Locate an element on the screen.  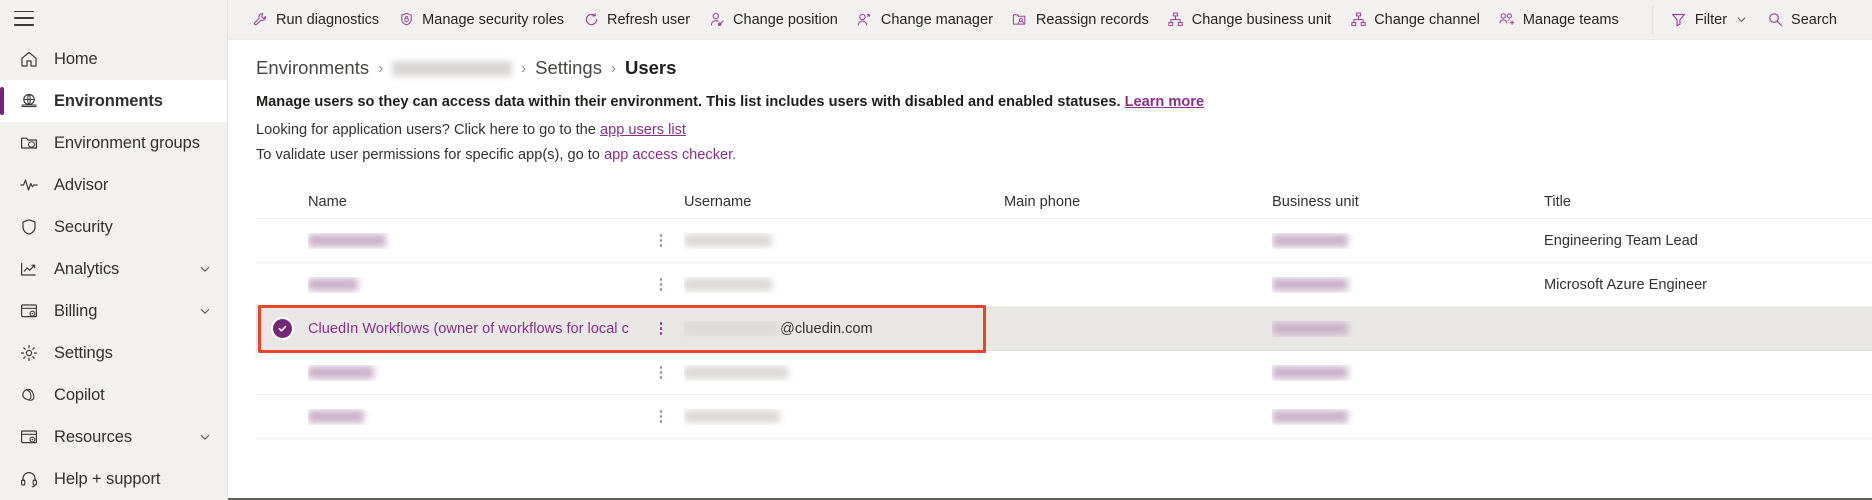
sidebar-item-environment-groups: Environment groups is located at coordinates (113, 143).